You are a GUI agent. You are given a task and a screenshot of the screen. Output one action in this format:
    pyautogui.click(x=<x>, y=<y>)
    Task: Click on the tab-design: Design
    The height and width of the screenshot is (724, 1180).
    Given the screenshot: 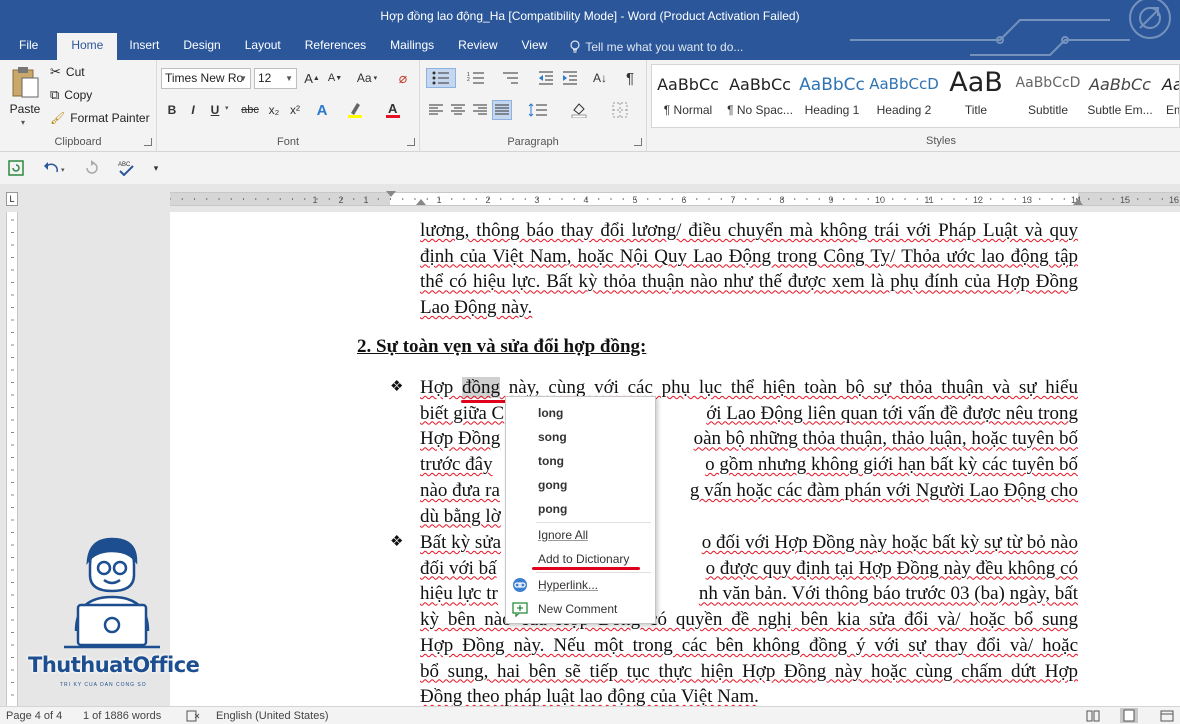 What is the action you would take?
    pyautogui.click(x=201, y=46)
    